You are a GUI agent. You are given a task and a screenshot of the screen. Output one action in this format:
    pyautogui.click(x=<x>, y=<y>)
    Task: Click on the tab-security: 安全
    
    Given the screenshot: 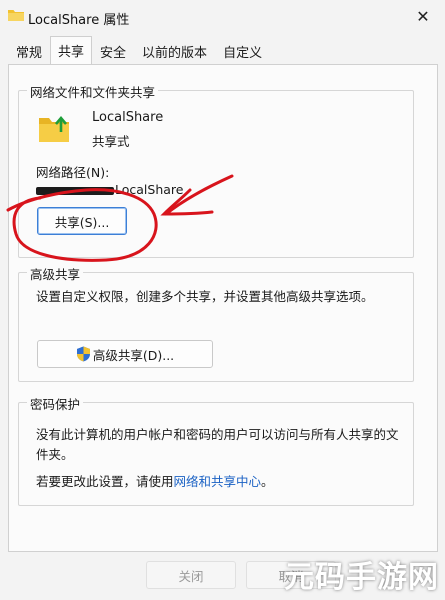 What is the action you would take?
    pyautogui.click(x=113, y=51)
    